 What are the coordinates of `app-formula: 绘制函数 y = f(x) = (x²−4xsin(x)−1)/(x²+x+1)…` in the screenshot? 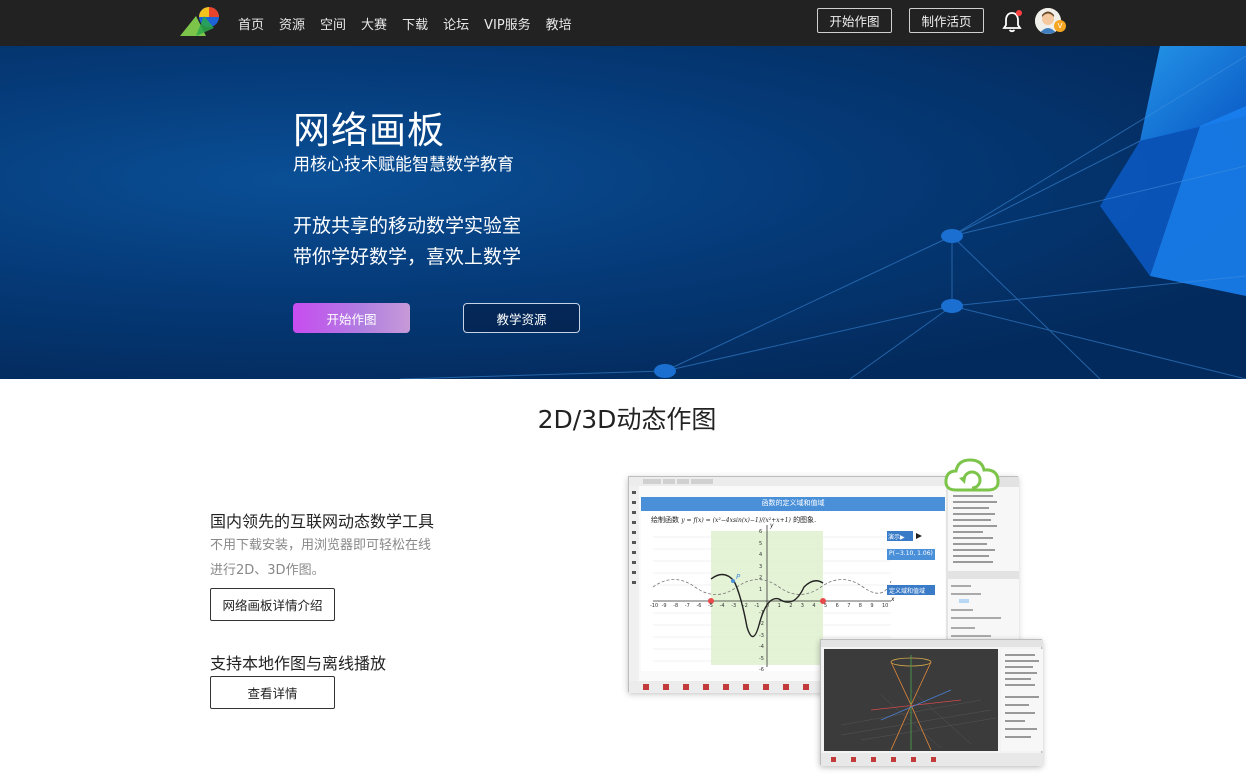 It's located at (733, 520).